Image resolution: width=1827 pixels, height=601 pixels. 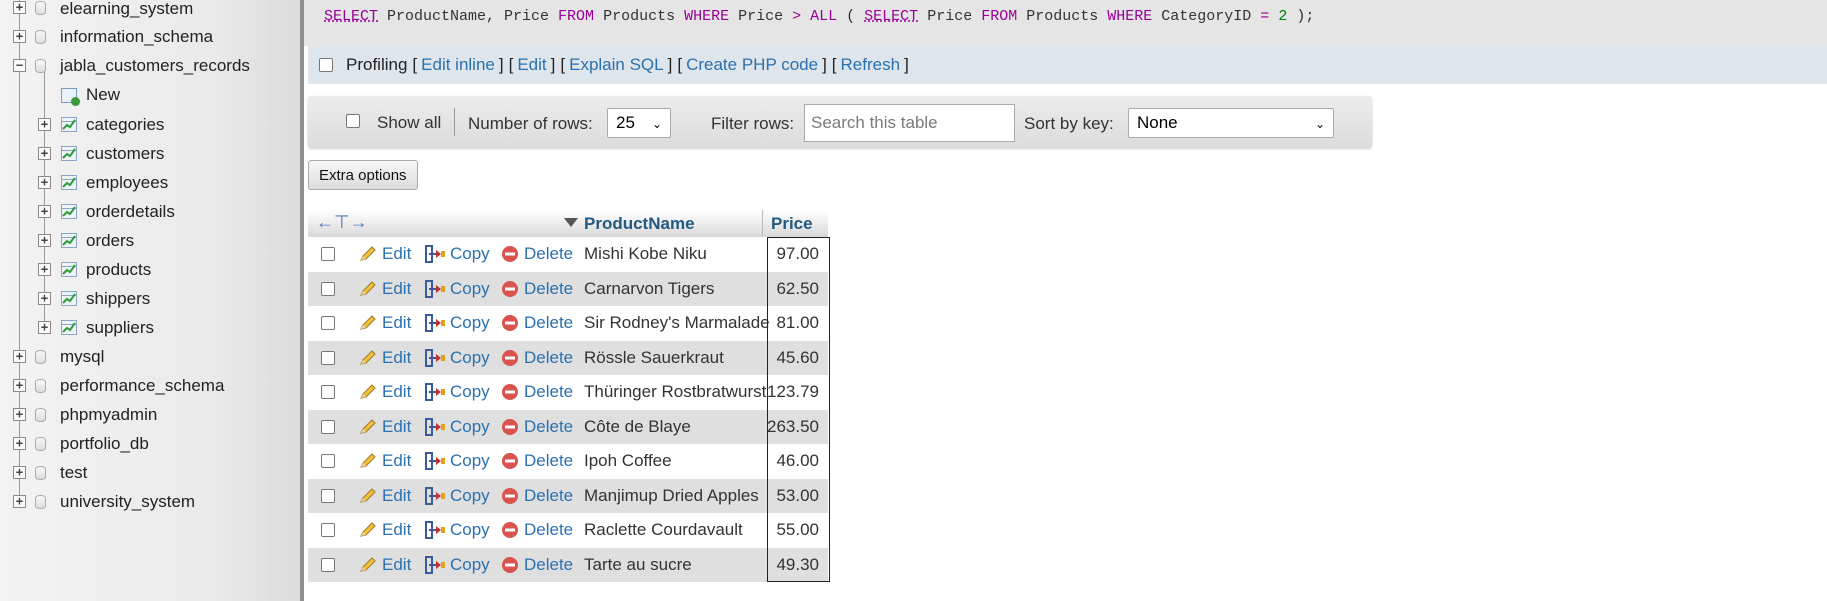 What do you see at coordinates (909, 123) in the screenshot?
I see `filter-rows-input: Search this table` at bounding box center [909, 123].